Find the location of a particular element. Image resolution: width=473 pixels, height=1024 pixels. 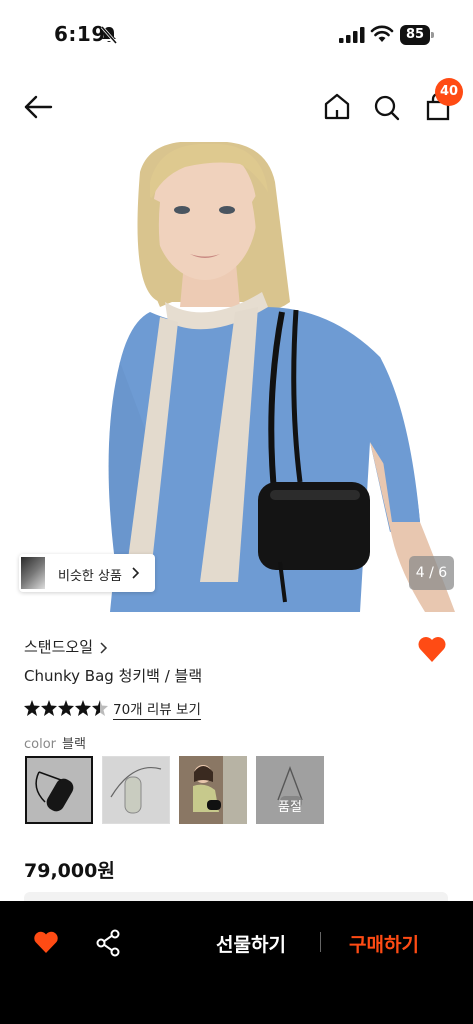

home-icon is located at coordinates (337, 107).